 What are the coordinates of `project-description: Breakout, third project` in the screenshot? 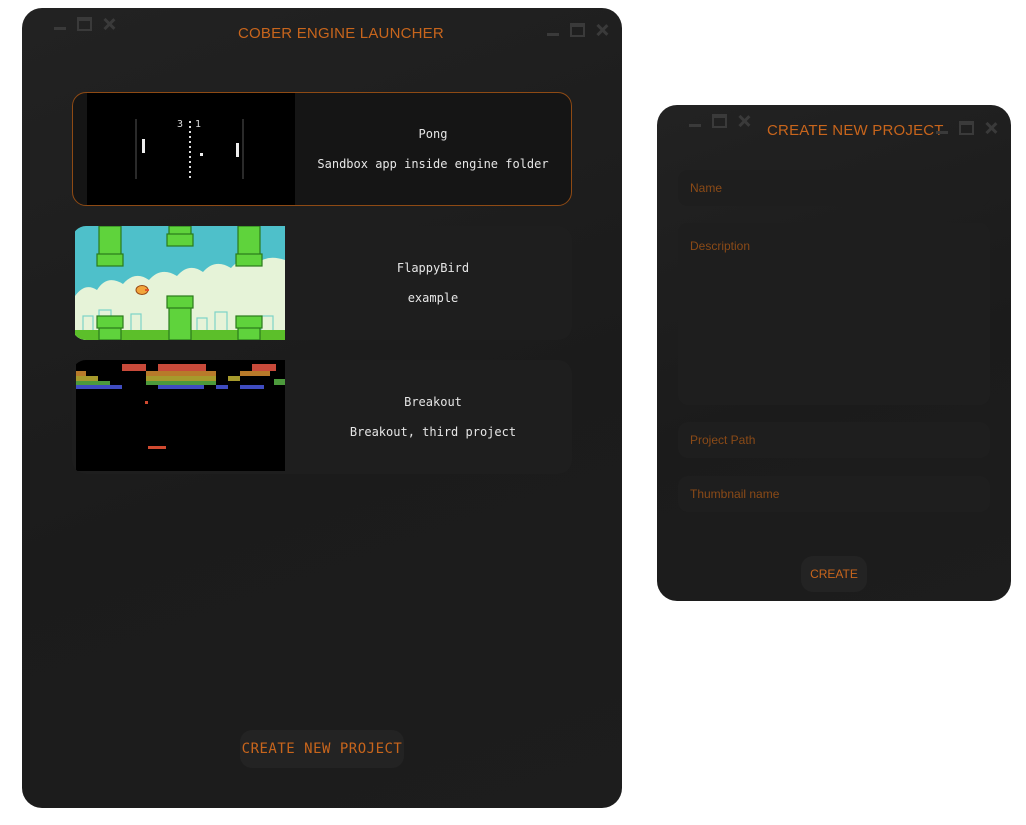 It's located at (433, 432).